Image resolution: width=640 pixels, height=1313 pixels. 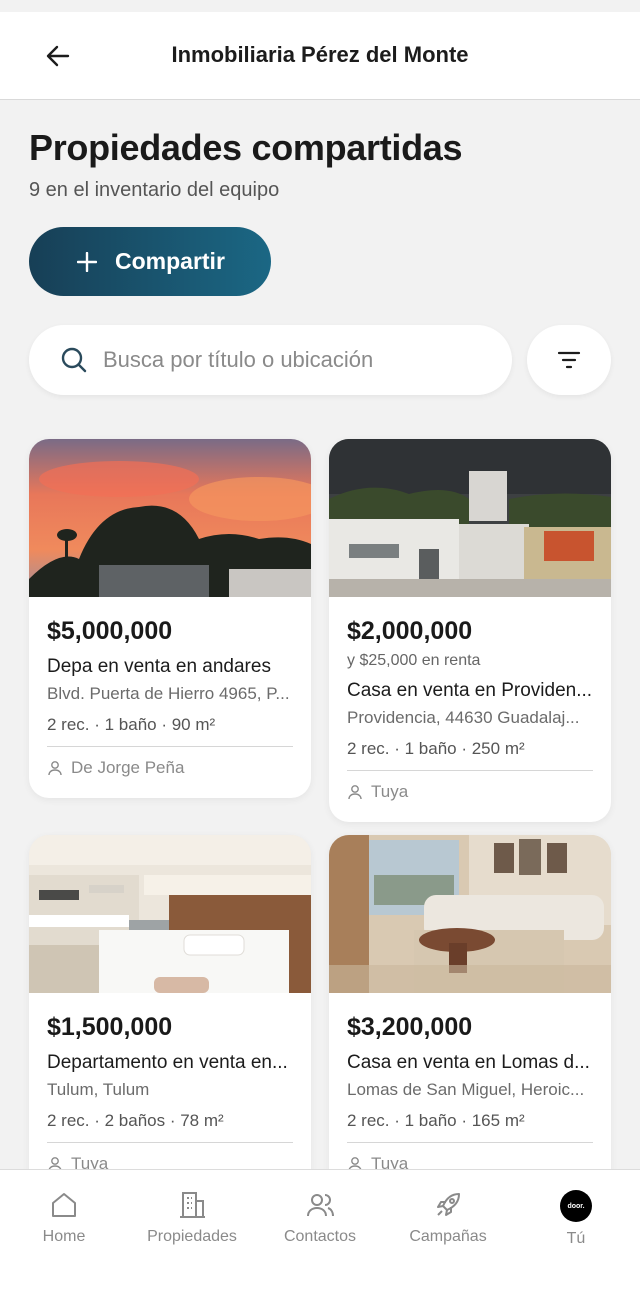 I want to click on nav-item-propiedades: Propiedades, so click(x=192, y=1218).